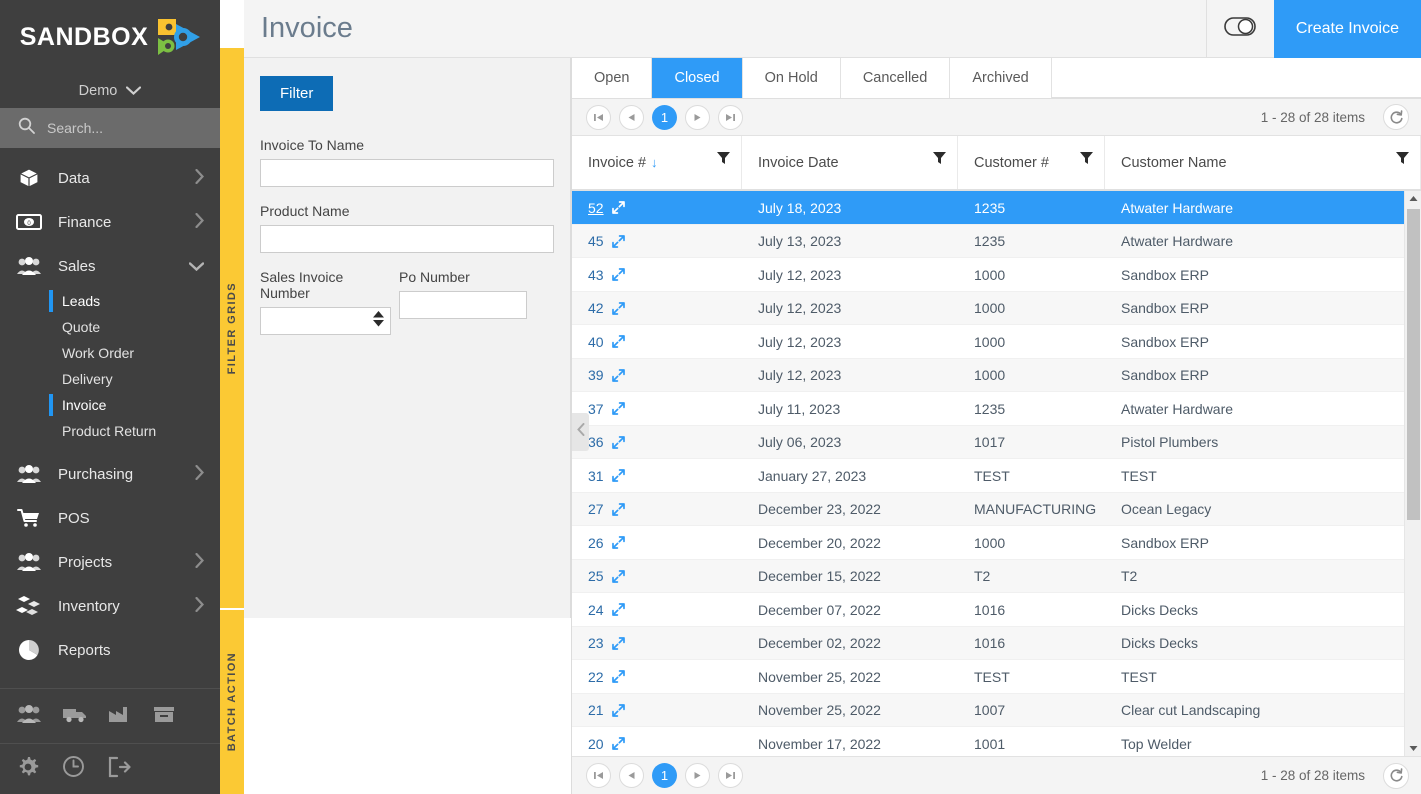 Image resolution: width=1421 pixels, height=794 pixels. I want to click on invoice-number-link: 27, so click(596, 509).